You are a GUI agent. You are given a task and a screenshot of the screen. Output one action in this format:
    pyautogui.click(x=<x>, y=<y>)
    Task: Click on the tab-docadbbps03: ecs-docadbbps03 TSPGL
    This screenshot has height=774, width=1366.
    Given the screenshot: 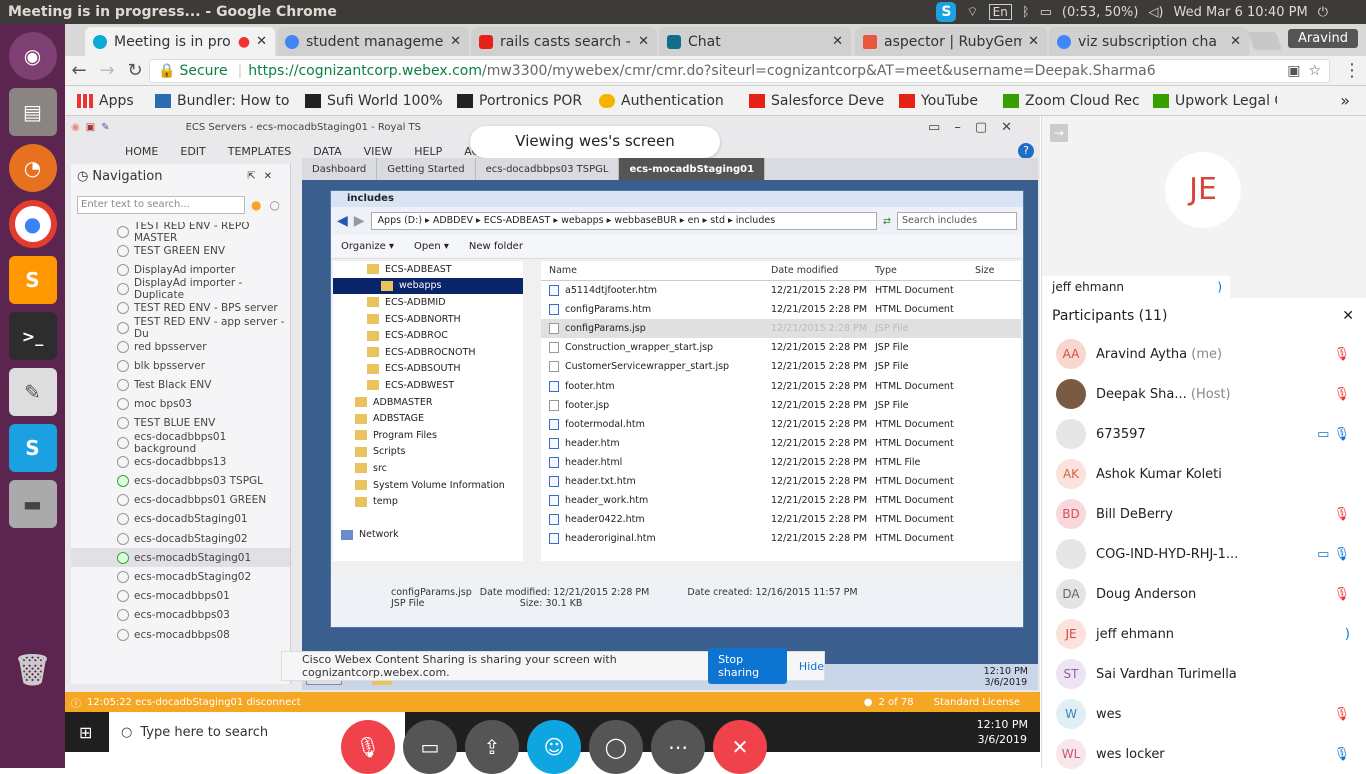 What is the action you would take?
    pyautogui.click(x=548, y=169)
    